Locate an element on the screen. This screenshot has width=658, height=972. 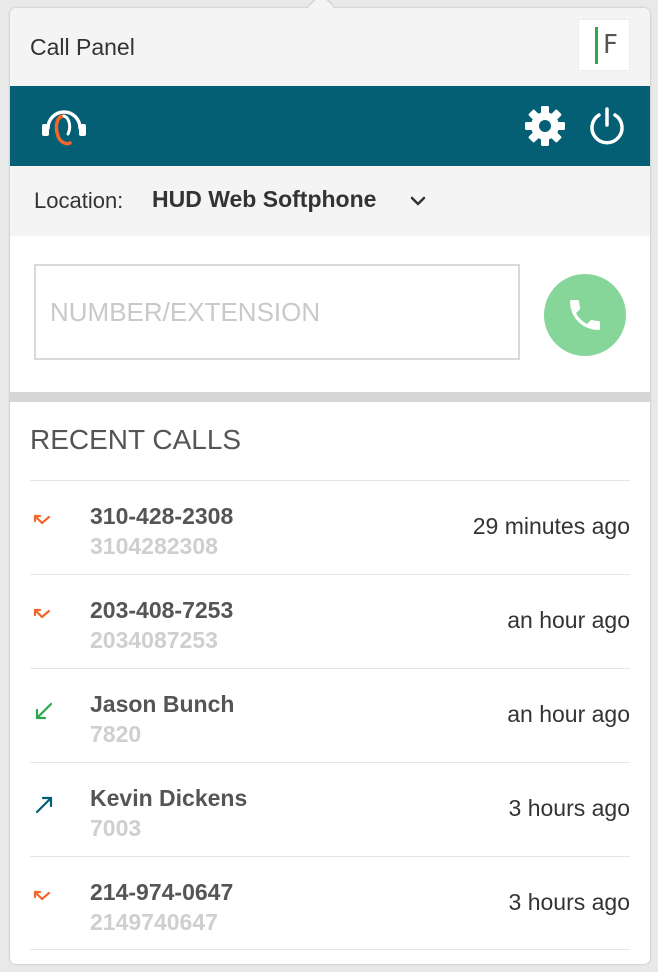
call-number: 2149740647 is located at coordinates (154, 922).